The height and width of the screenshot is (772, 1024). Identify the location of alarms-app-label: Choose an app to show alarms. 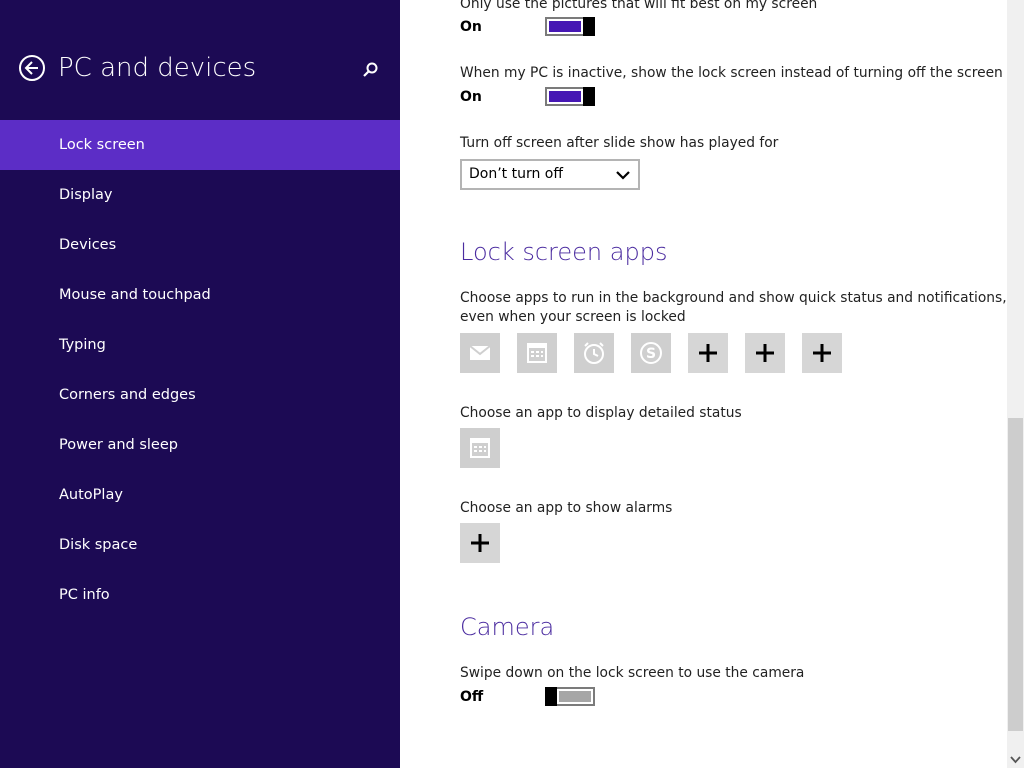
(566, 508).